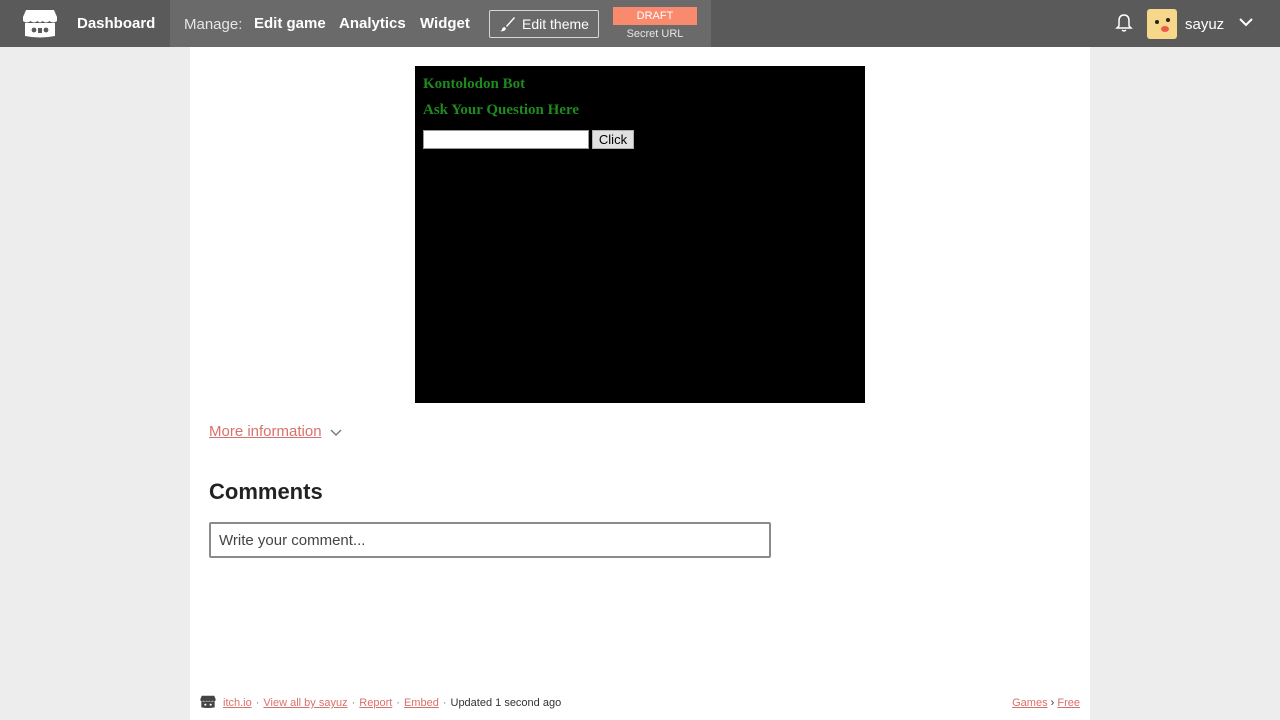 This screenshot has width=1280, height=720. Describe the element at coordinates (372, 23) in the screenshot. I see `analytics-link: Analytics` at that location.